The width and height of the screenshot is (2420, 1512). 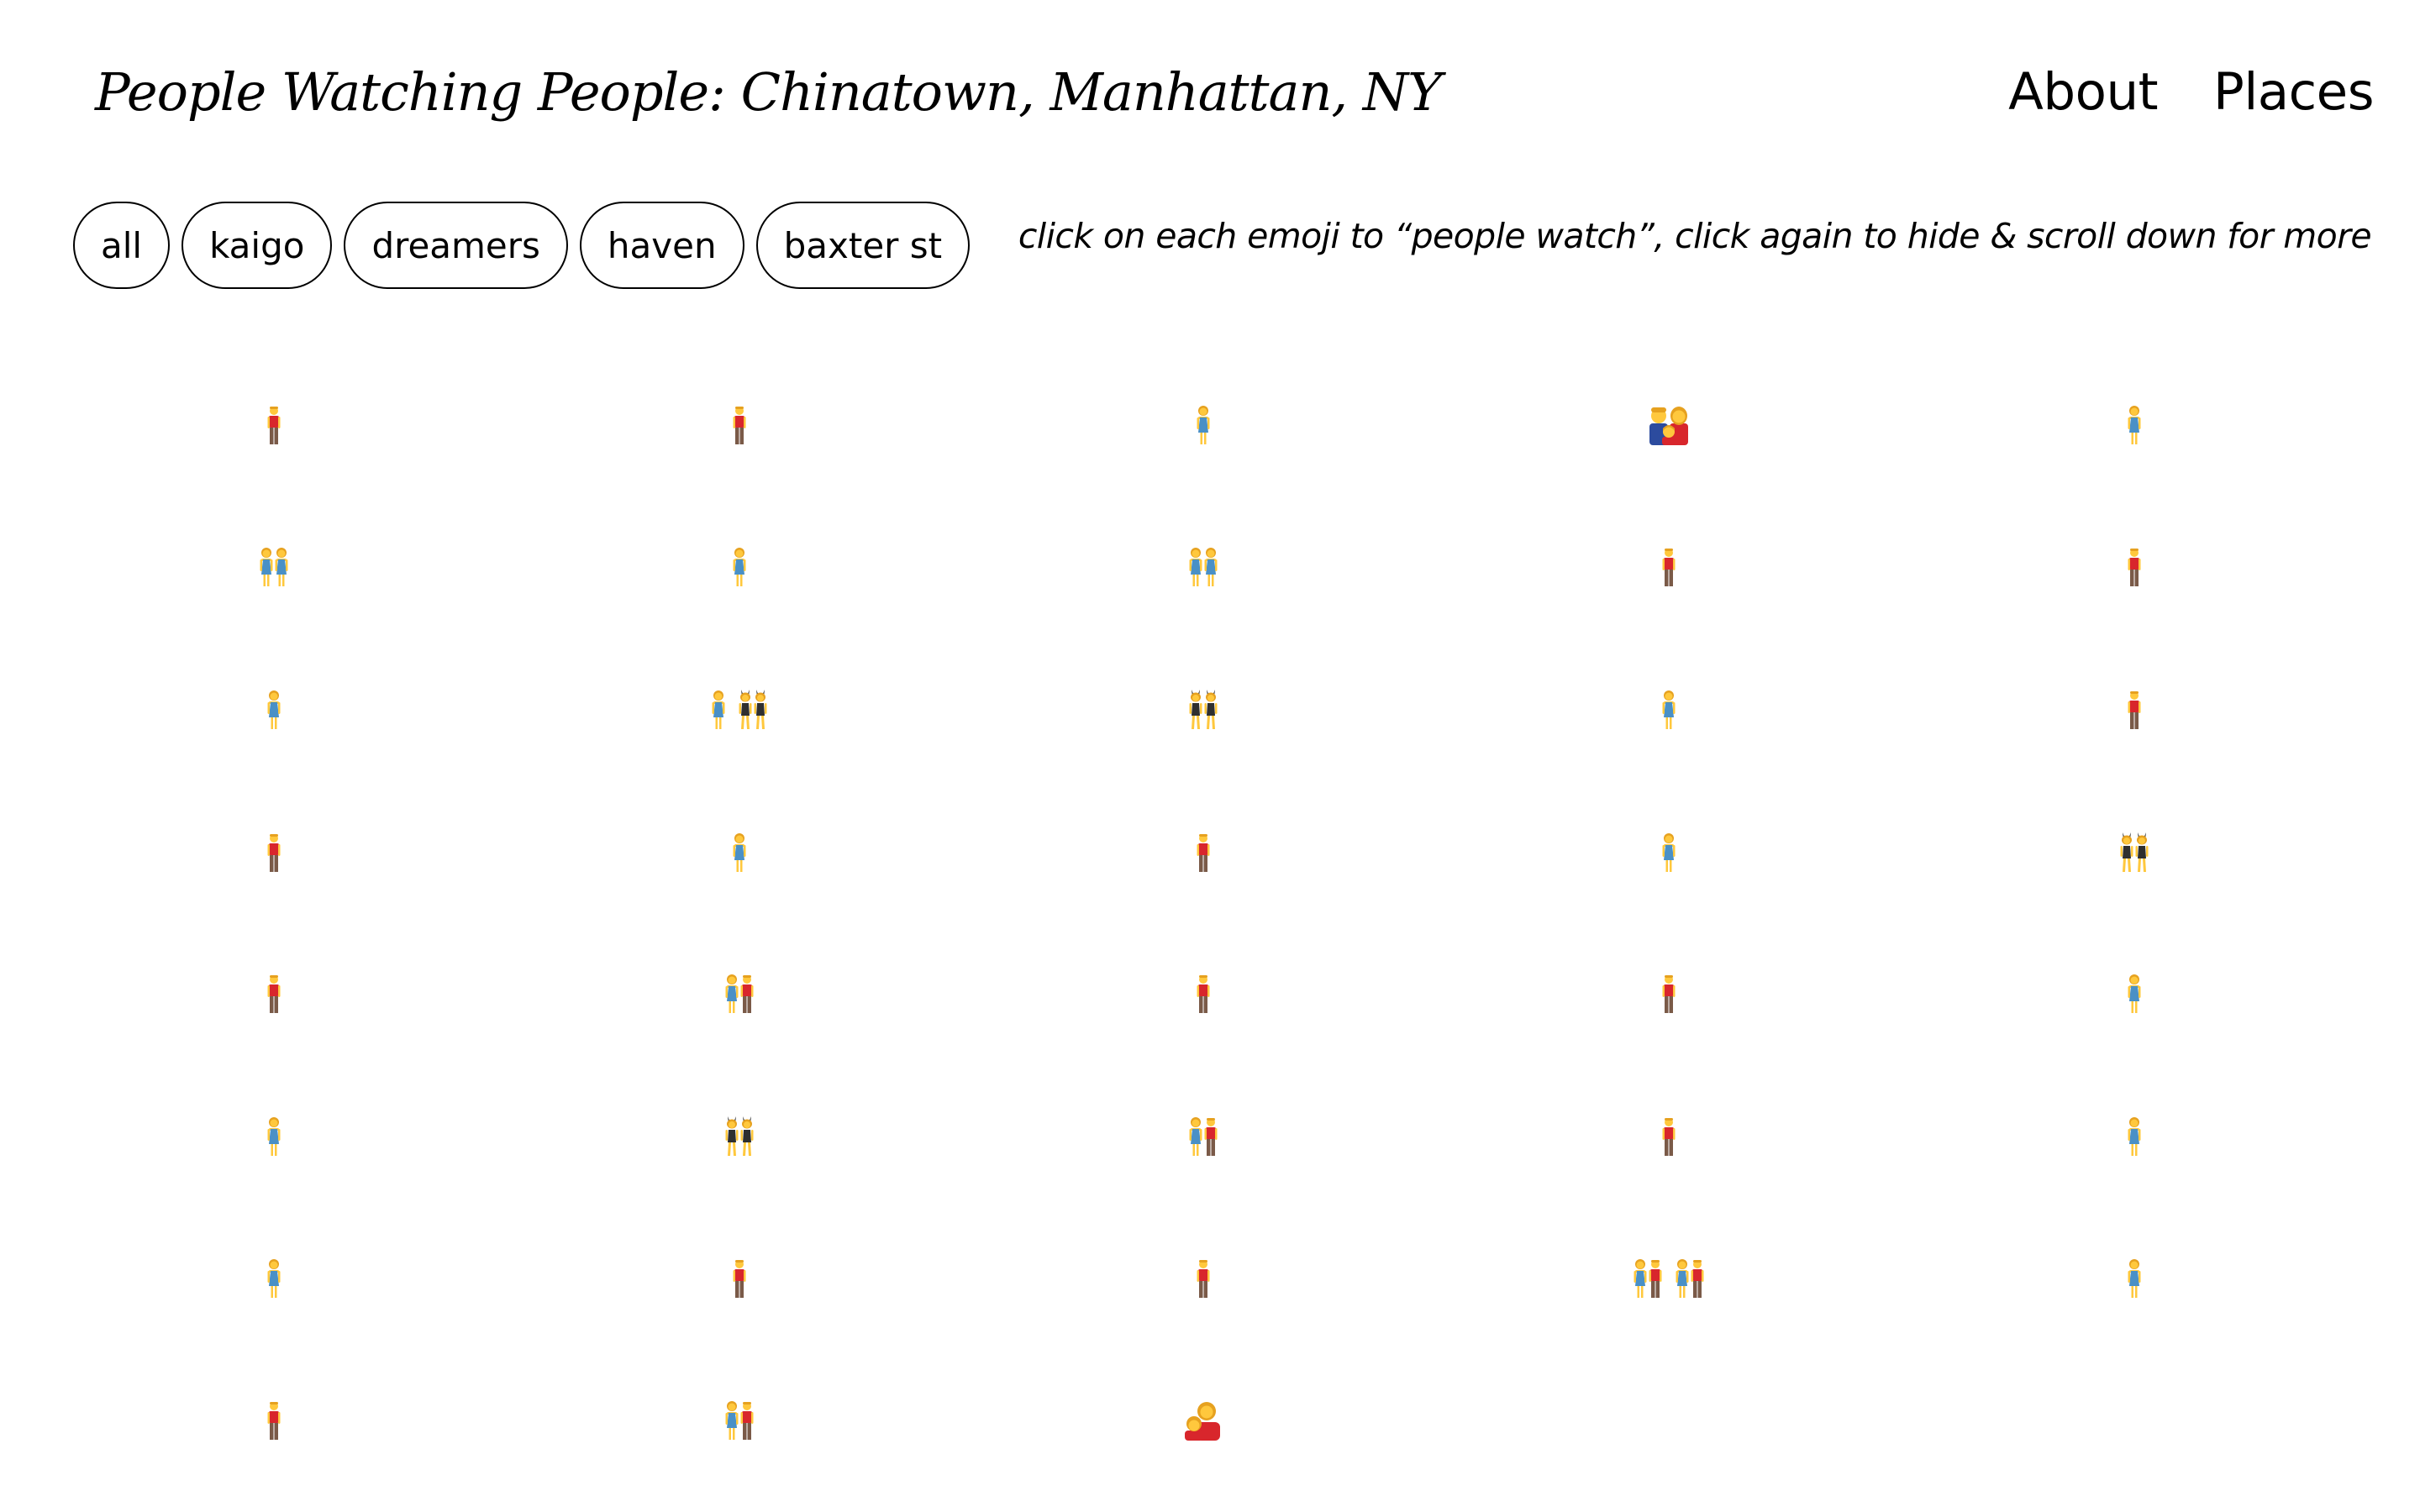 I want to click on filter-dreamers-button: dreamers, so click(x=456, y=245).